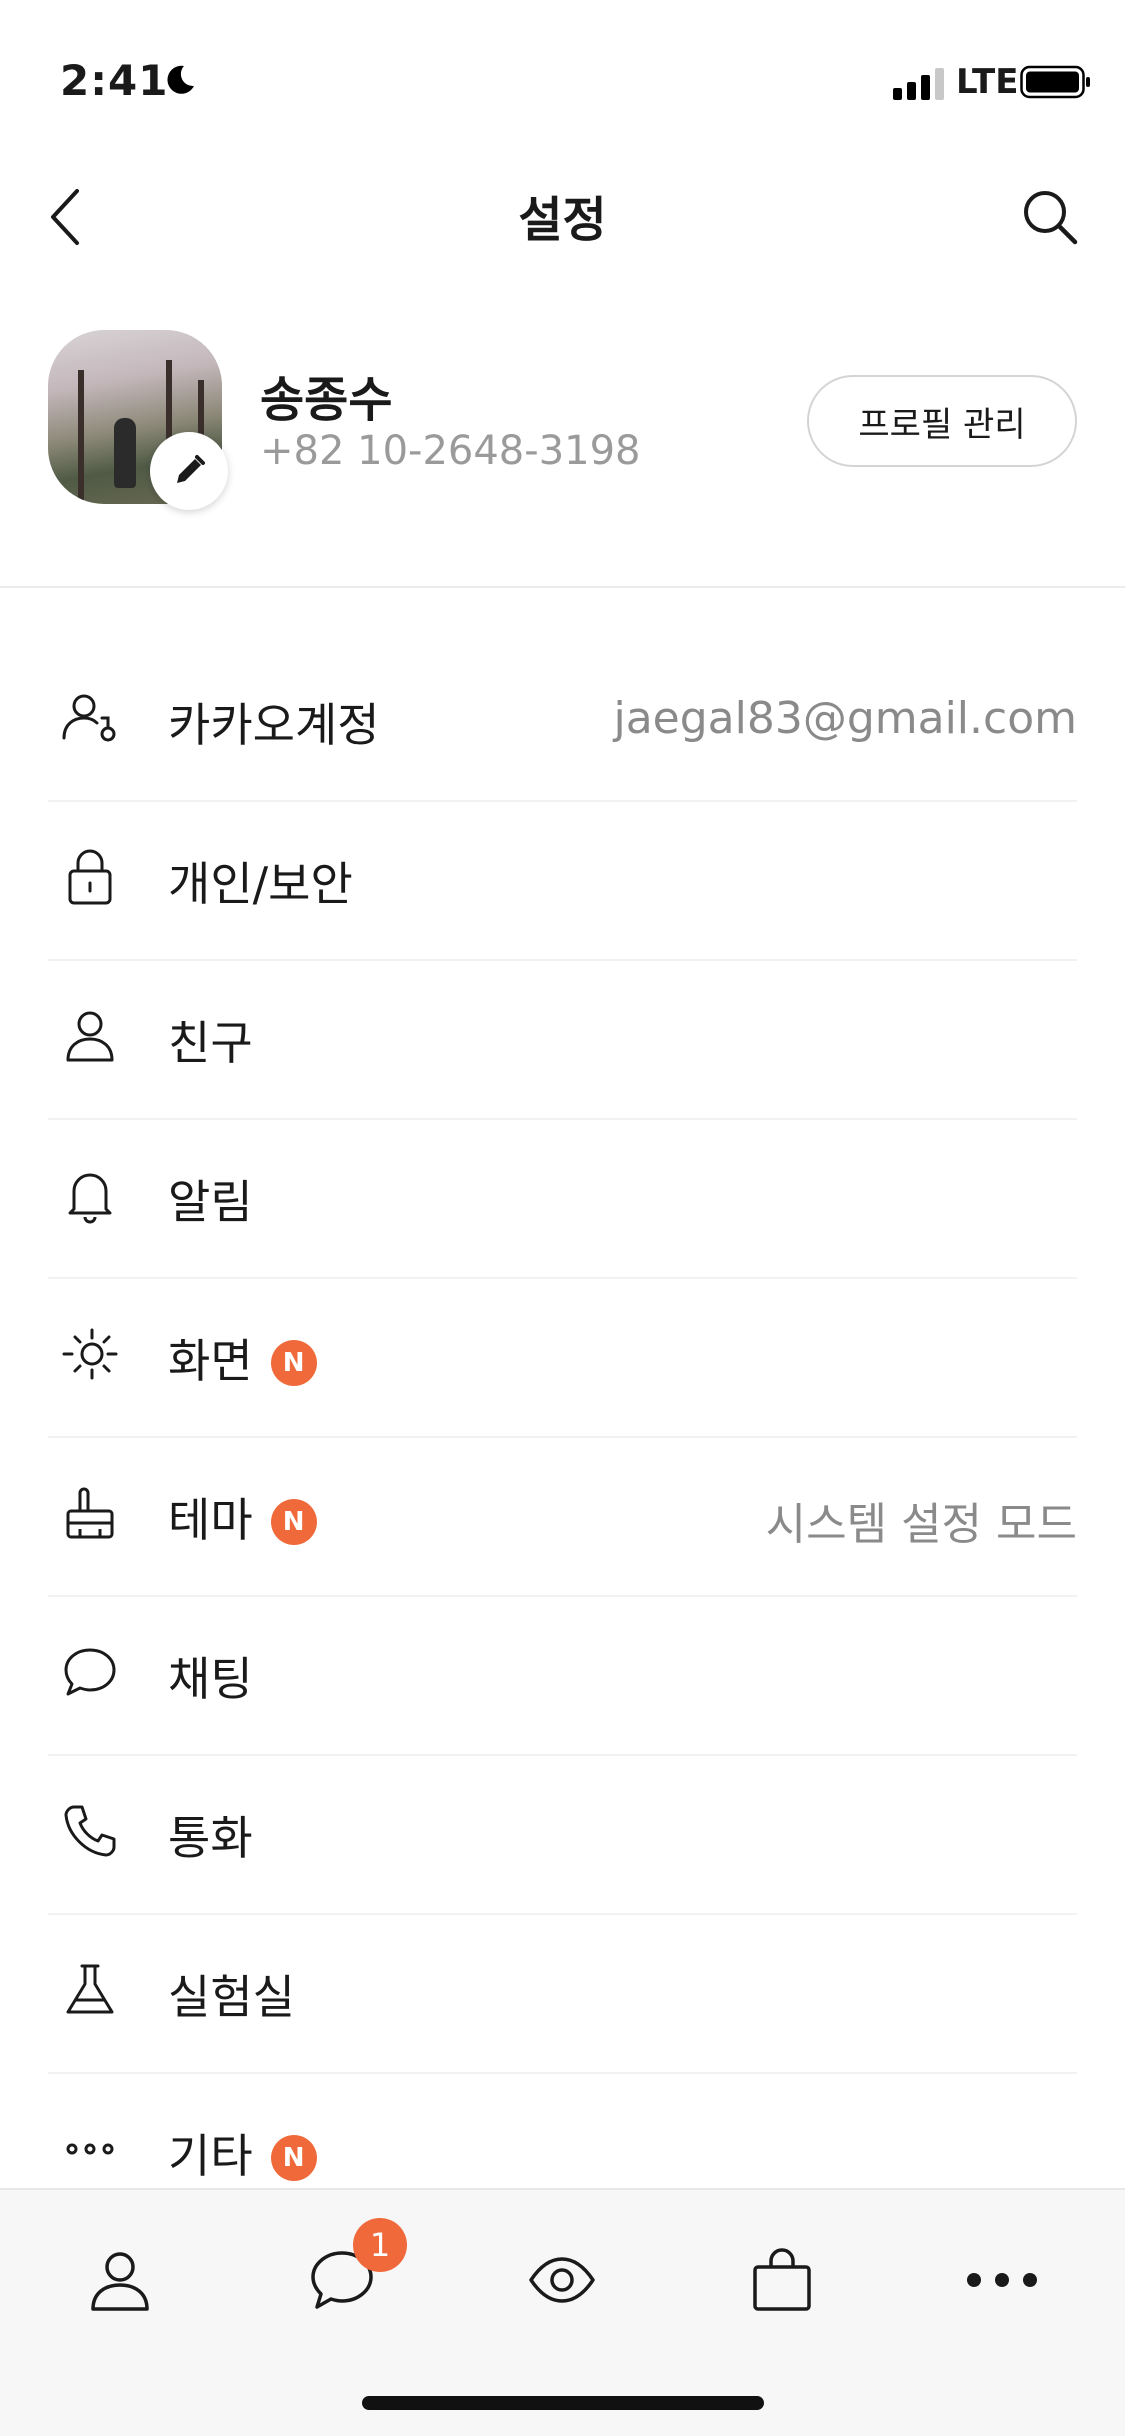  What do you see at coordinates (210, 1520) in the screenshot?
I see `setting-label-text: 테마` at bounding box center [210, 1520].